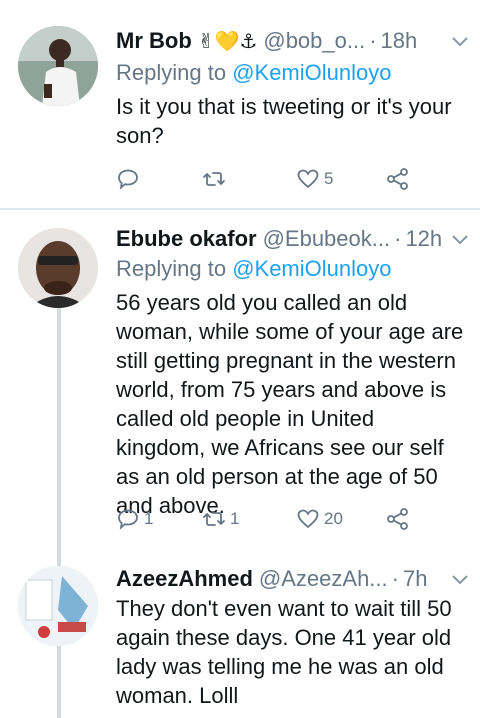 The image size is (480, 718). I want to click on display-name: AzeezAhmed, so click(184, 579).